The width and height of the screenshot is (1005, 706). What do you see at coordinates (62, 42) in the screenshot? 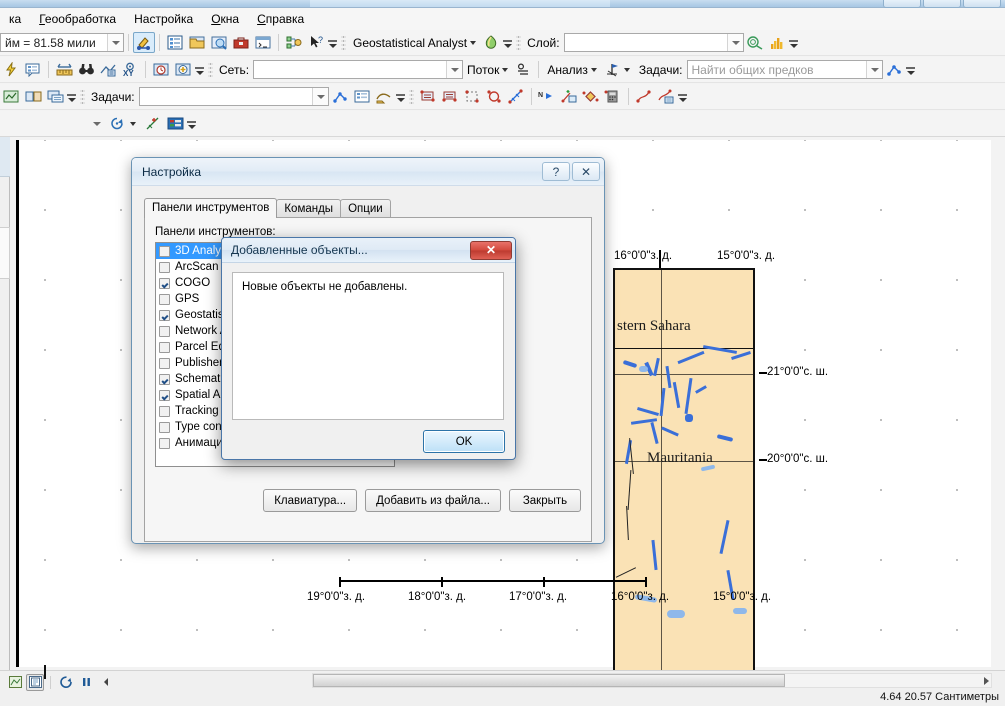
I see `scale-combo: йм = 81.58 мили` at bounding box center [62, 42].